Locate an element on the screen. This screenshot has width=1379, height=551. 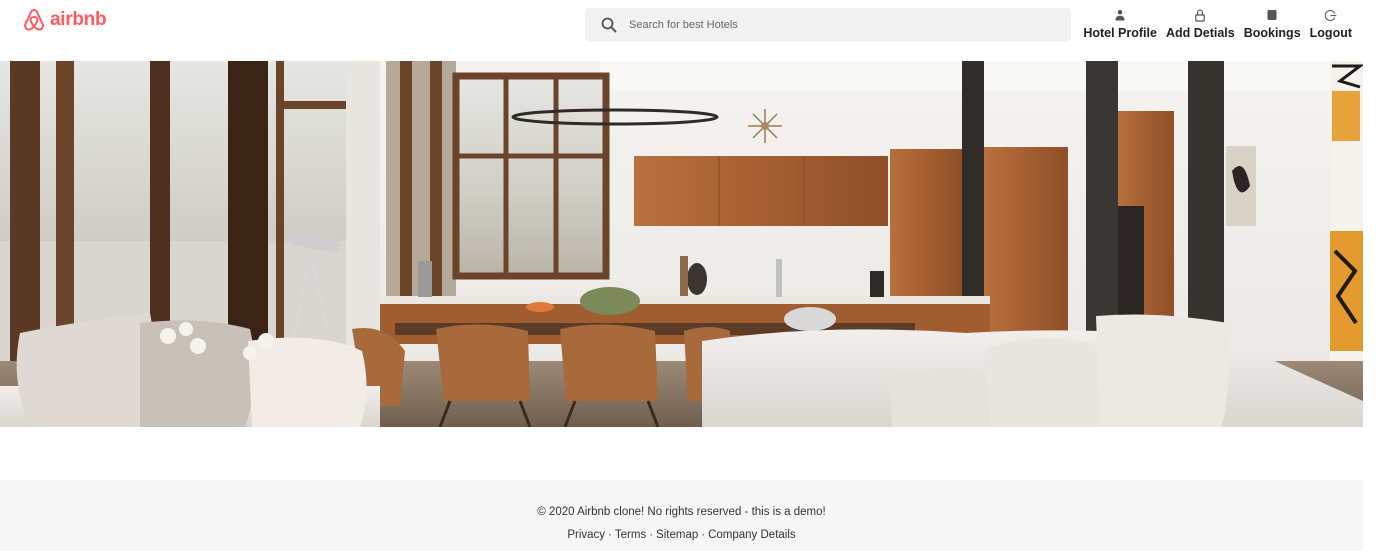
brand-name: airbnb is located at coordinates (78, 19).